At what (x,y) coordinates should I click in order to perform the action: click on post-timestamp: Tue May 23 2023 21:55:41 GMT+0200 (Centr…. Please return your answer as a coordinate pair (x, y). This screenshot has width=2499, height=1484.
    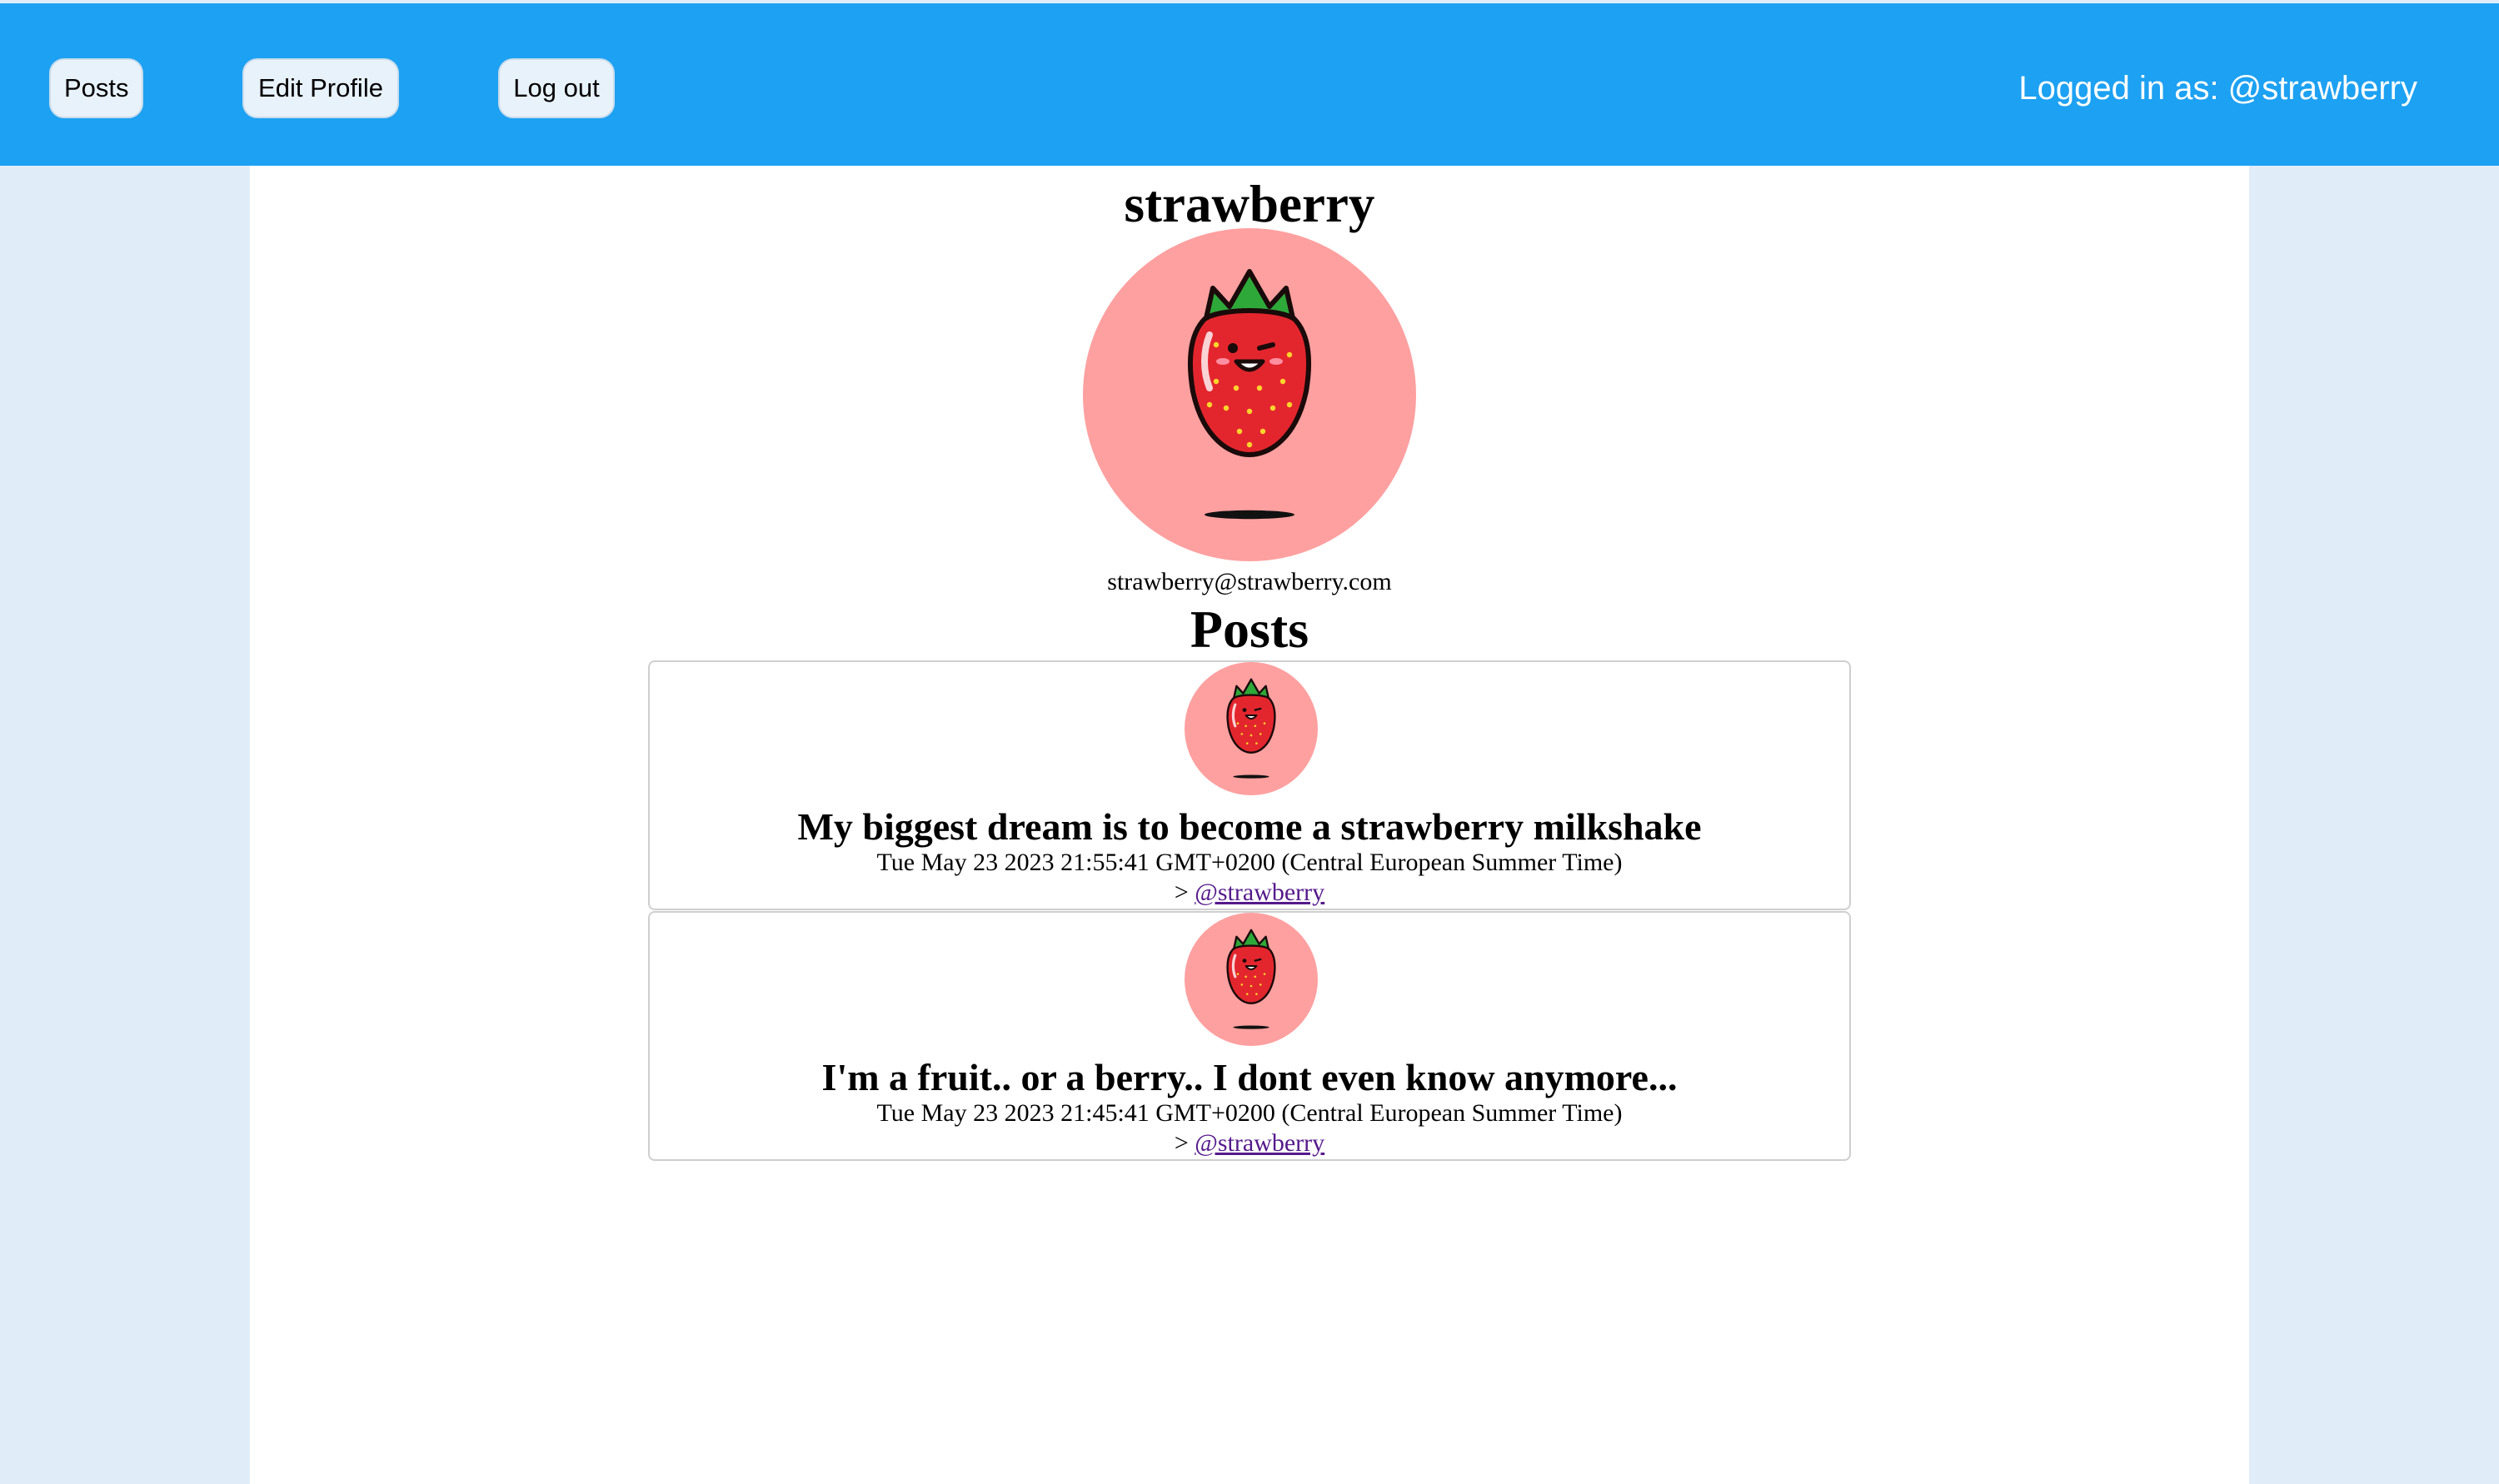
    Looking at the image, I should click on (1249, 862).